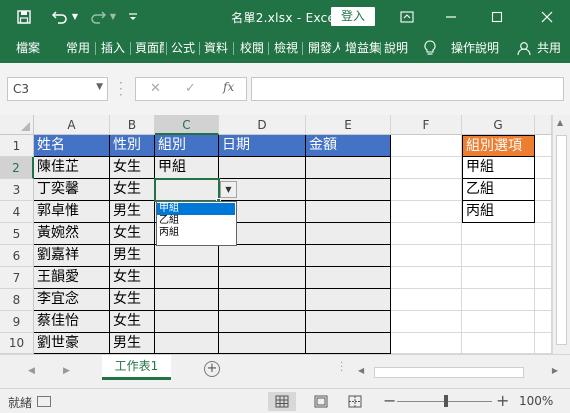 The height and width of the screenshot is (413, 570). What do you see at coordinates (361, 370) in the screenshot?
I see `scroll-left-icon: ◀` at bounding box center [361, 370].